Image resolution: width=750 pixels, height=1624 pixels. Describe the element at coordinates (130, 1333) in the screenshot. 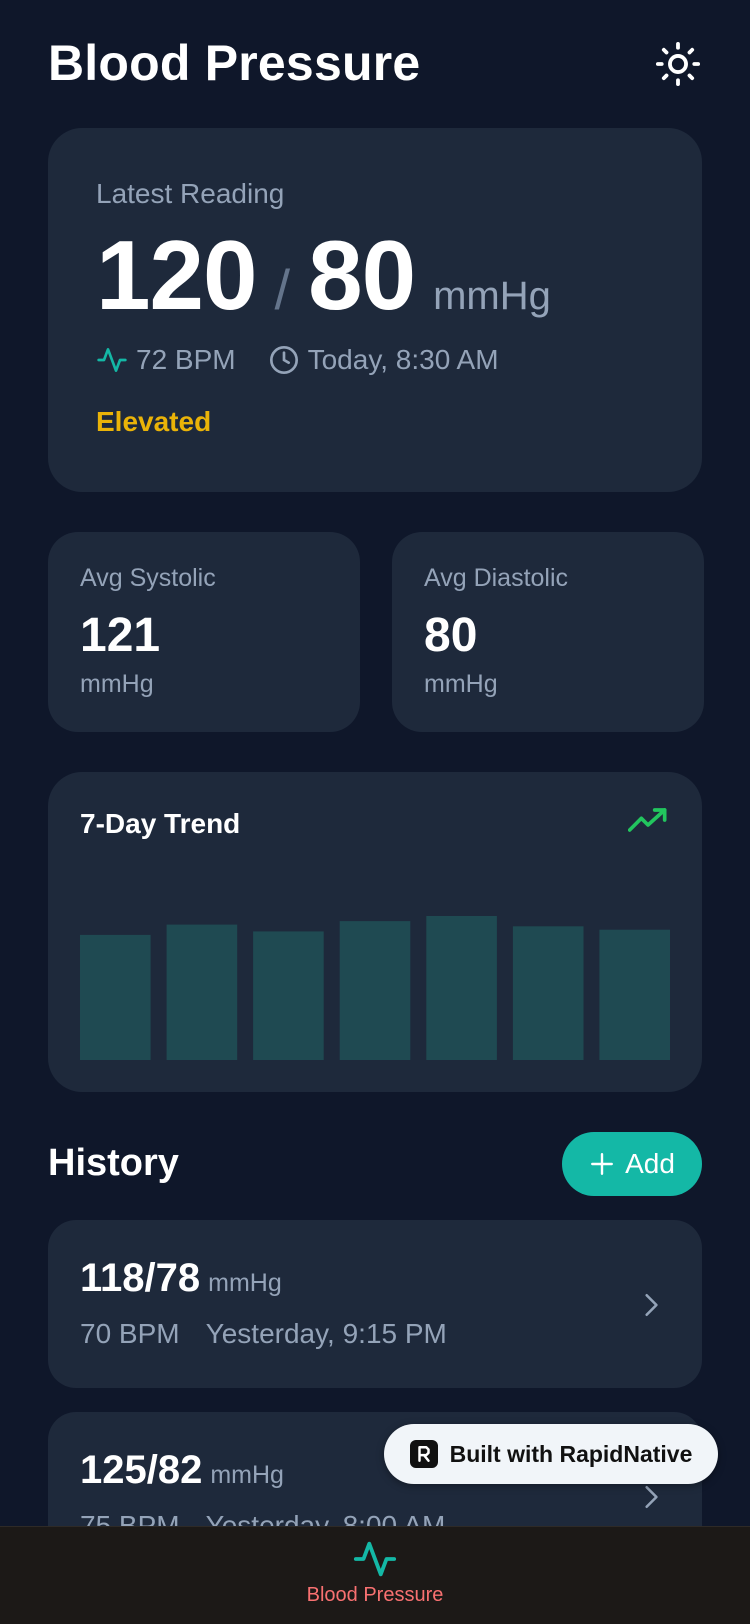

I see `history-item-bpm: 70 BPM` at that location.